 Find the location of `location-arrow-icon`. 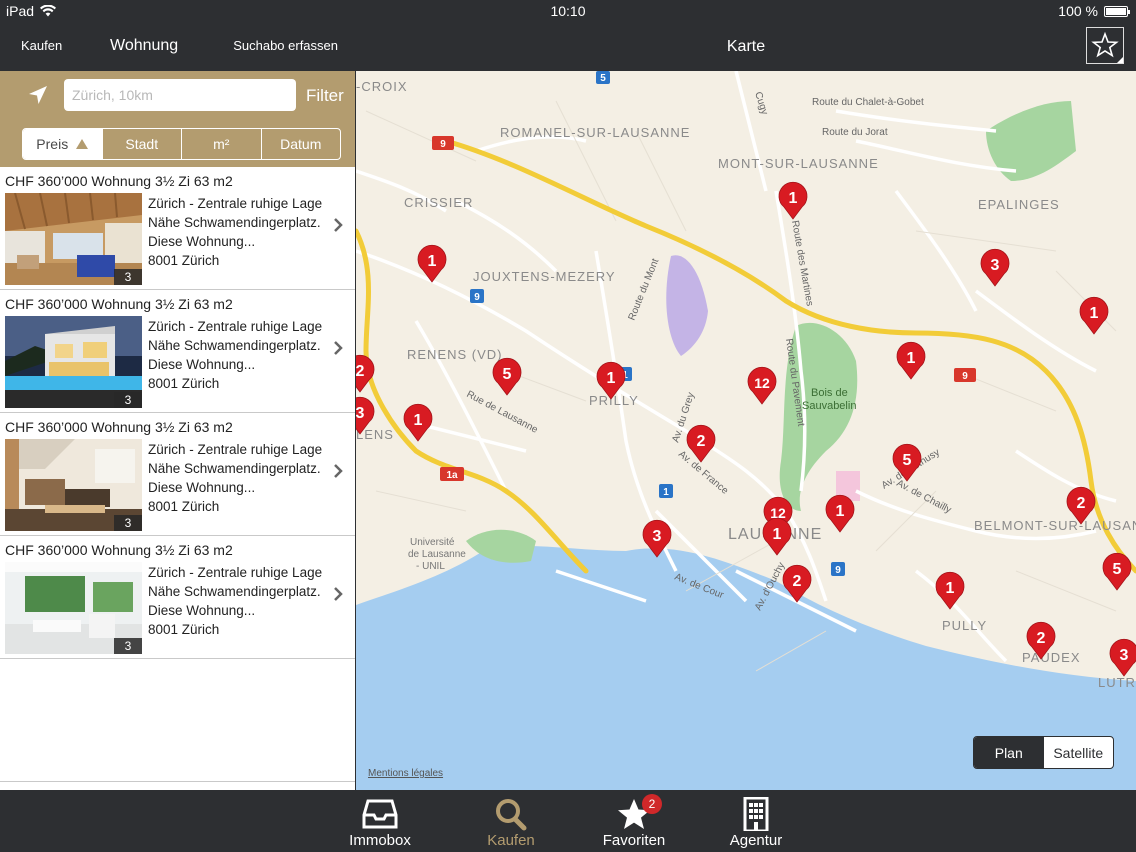

location-arrow-icon is located at coordinates (38, 95).